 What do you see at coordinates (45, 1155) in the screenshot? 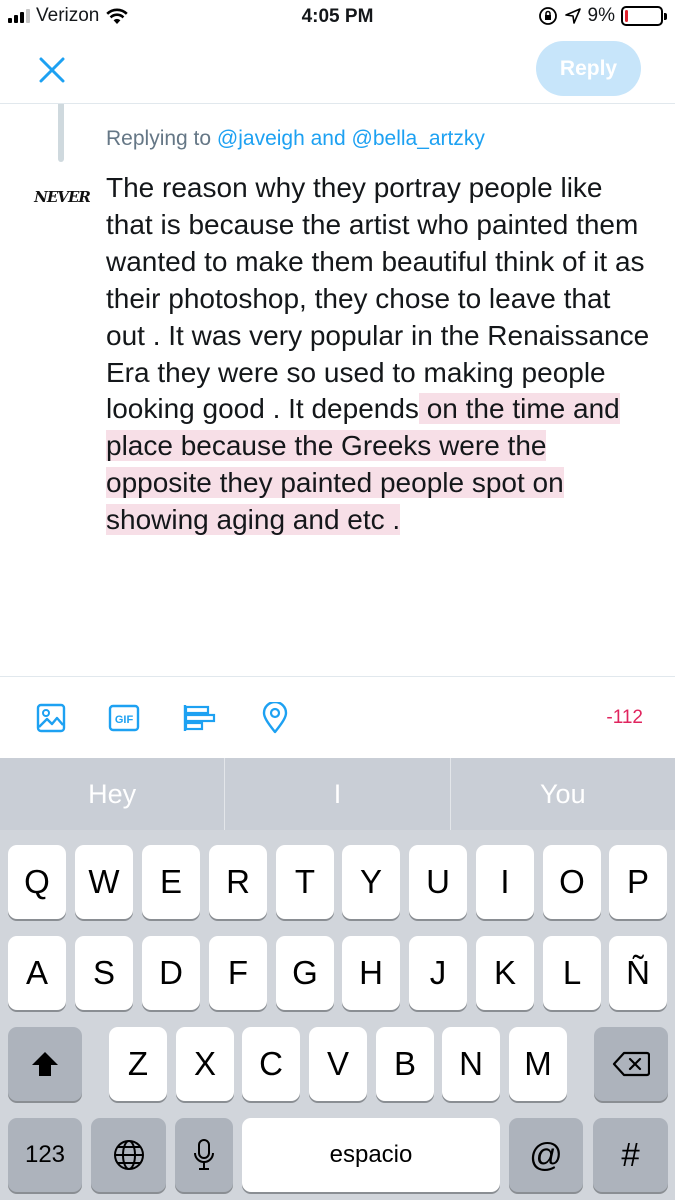
I see `numbers-key: 123` at bounding box center [45, 1155].